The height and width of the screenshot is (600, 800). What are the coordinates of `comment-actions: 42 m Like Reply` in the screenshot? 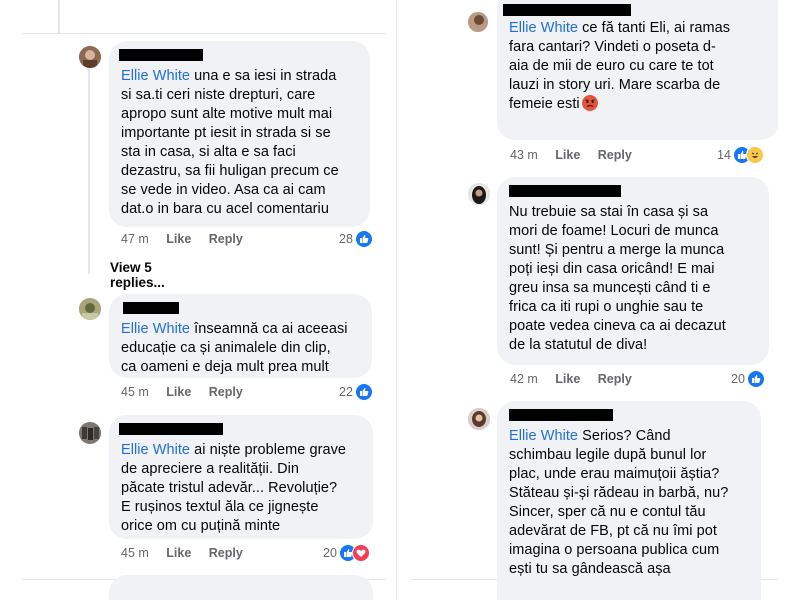 It's located at (578, 379).